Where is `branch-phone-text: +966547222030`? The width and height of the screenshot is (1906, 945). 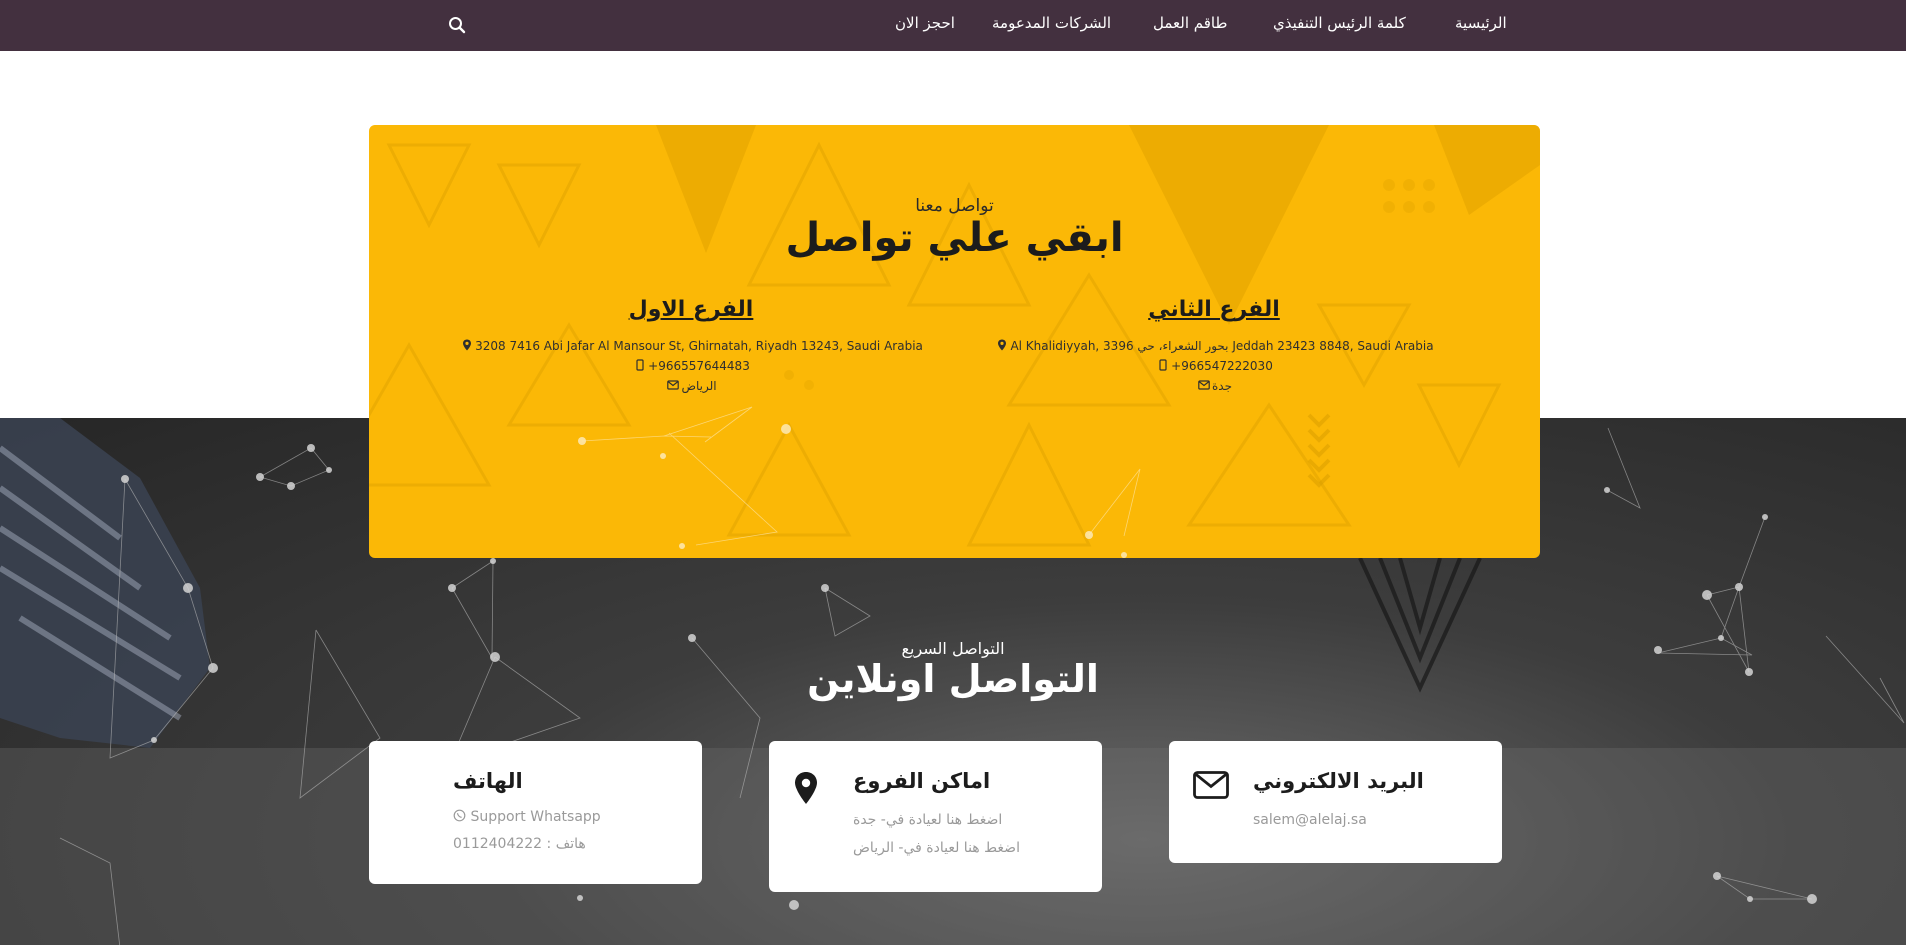 branch-phone-text: +966547222030 is located at coordinates (1222, 366).